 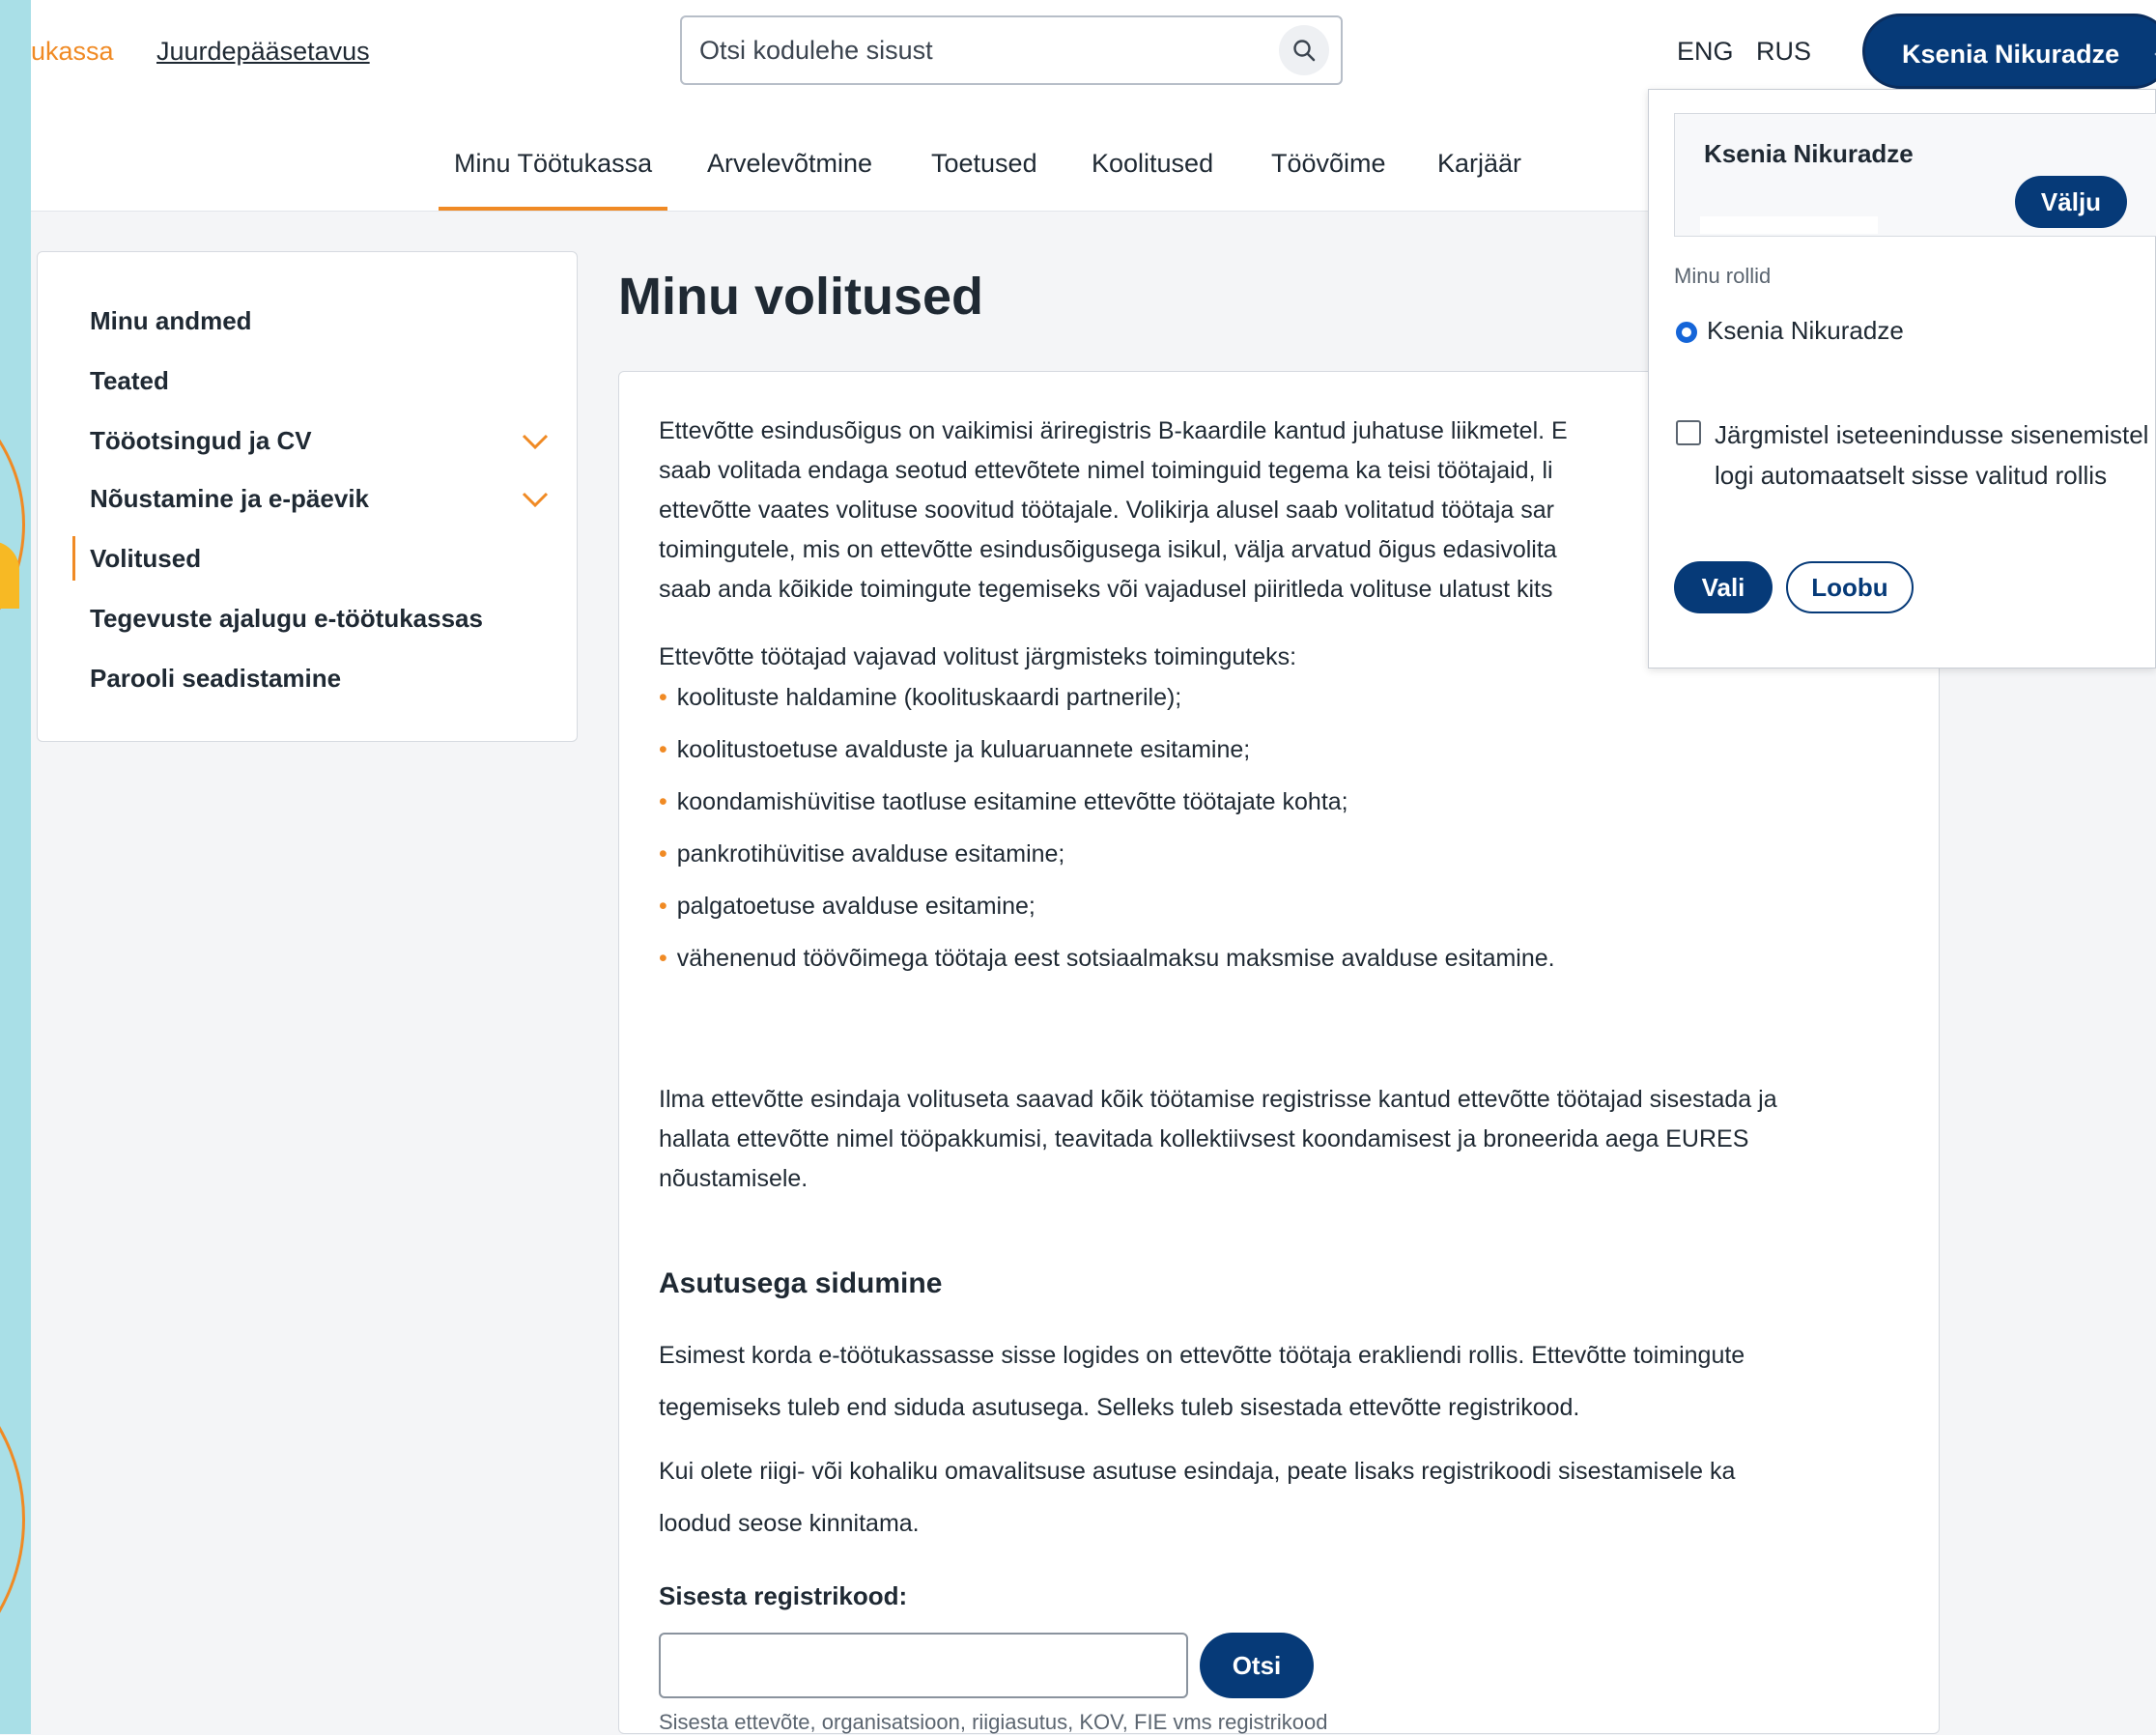 I want to click on registry-search-button: Otsi, so click(x=1257, y=1665).